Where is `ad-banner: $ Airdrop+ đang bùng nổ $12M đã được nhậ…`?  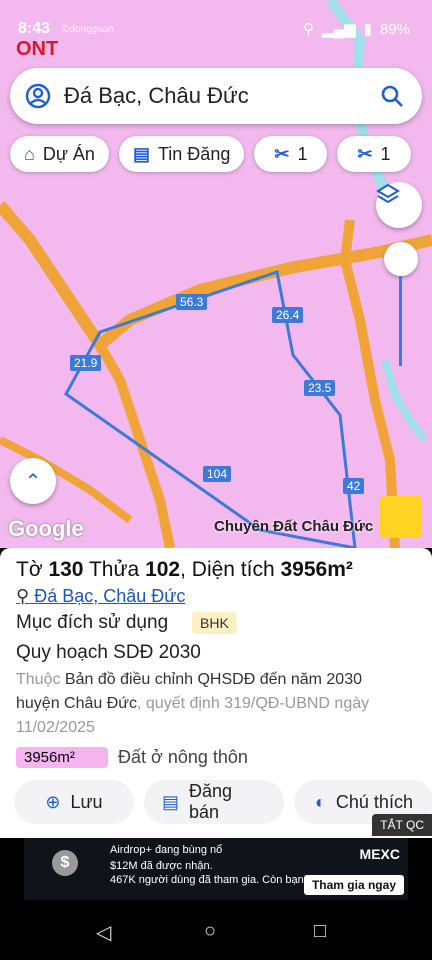
ad-banner: $ Airdrop+ đang bùng nổ $12M đã được nhậ… is located at coordinates (216, 869).